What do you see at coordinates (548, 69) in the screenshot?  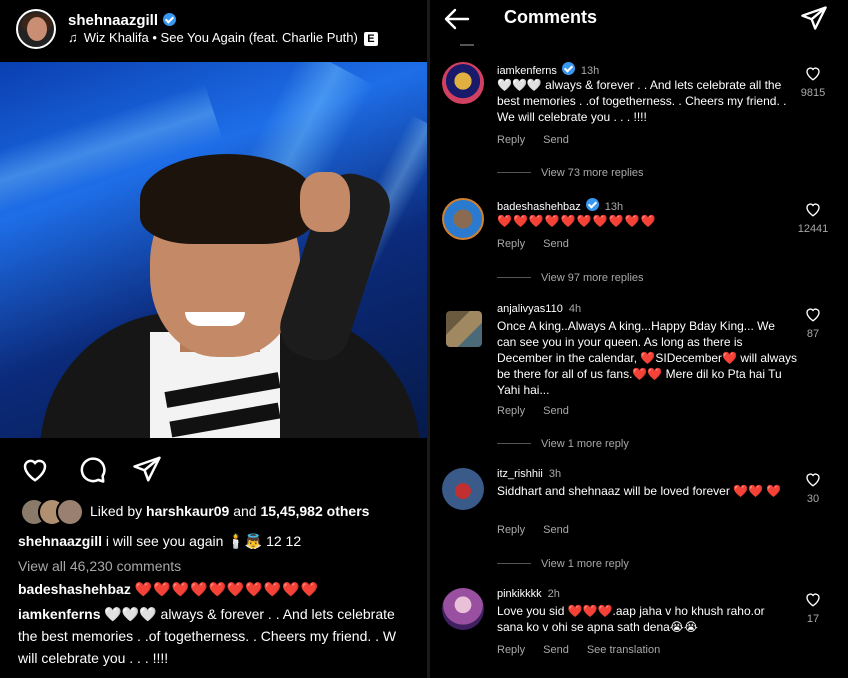 I see `comment-username: iamkenferns 13h` at bounding box center [548, 69].